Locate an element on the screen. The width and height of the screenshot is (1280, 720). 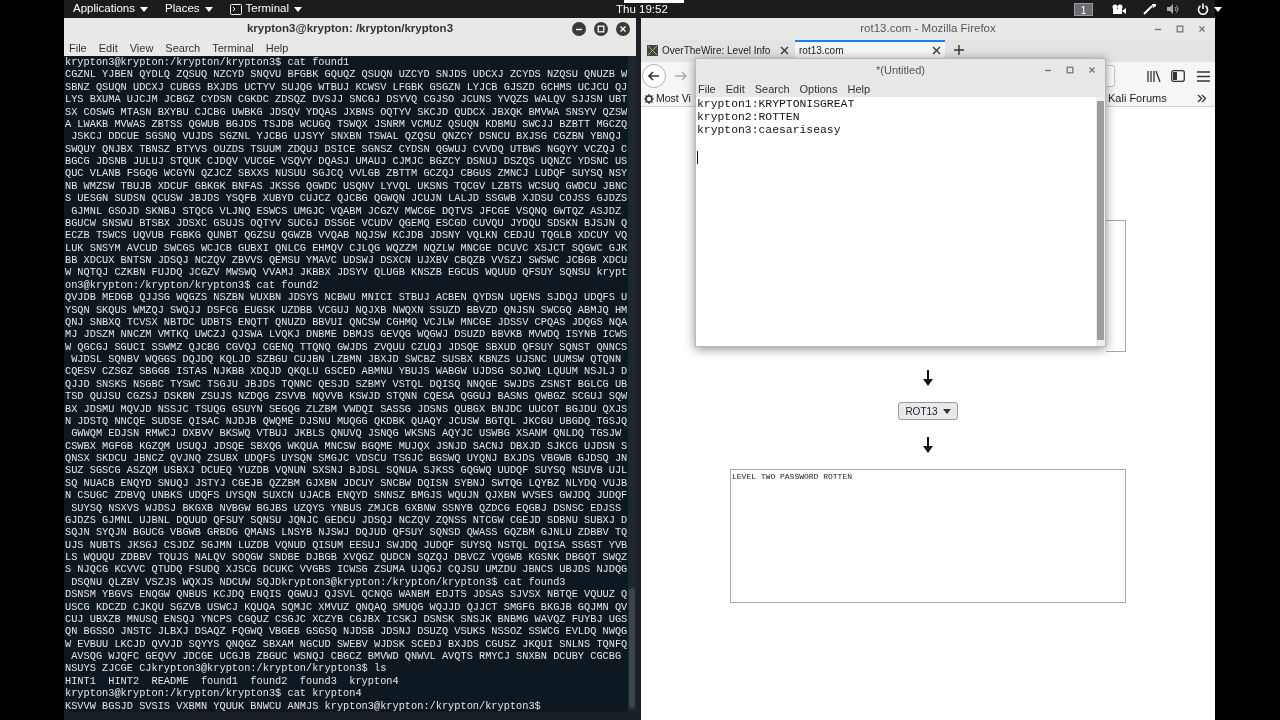
terminal-line: DSQNU QLZBV VSZJS WQXJS NDCUW SQJDkrypton3@krypton:/krypton/krypton3$ cat found3 is located at coordinates (318, 582).